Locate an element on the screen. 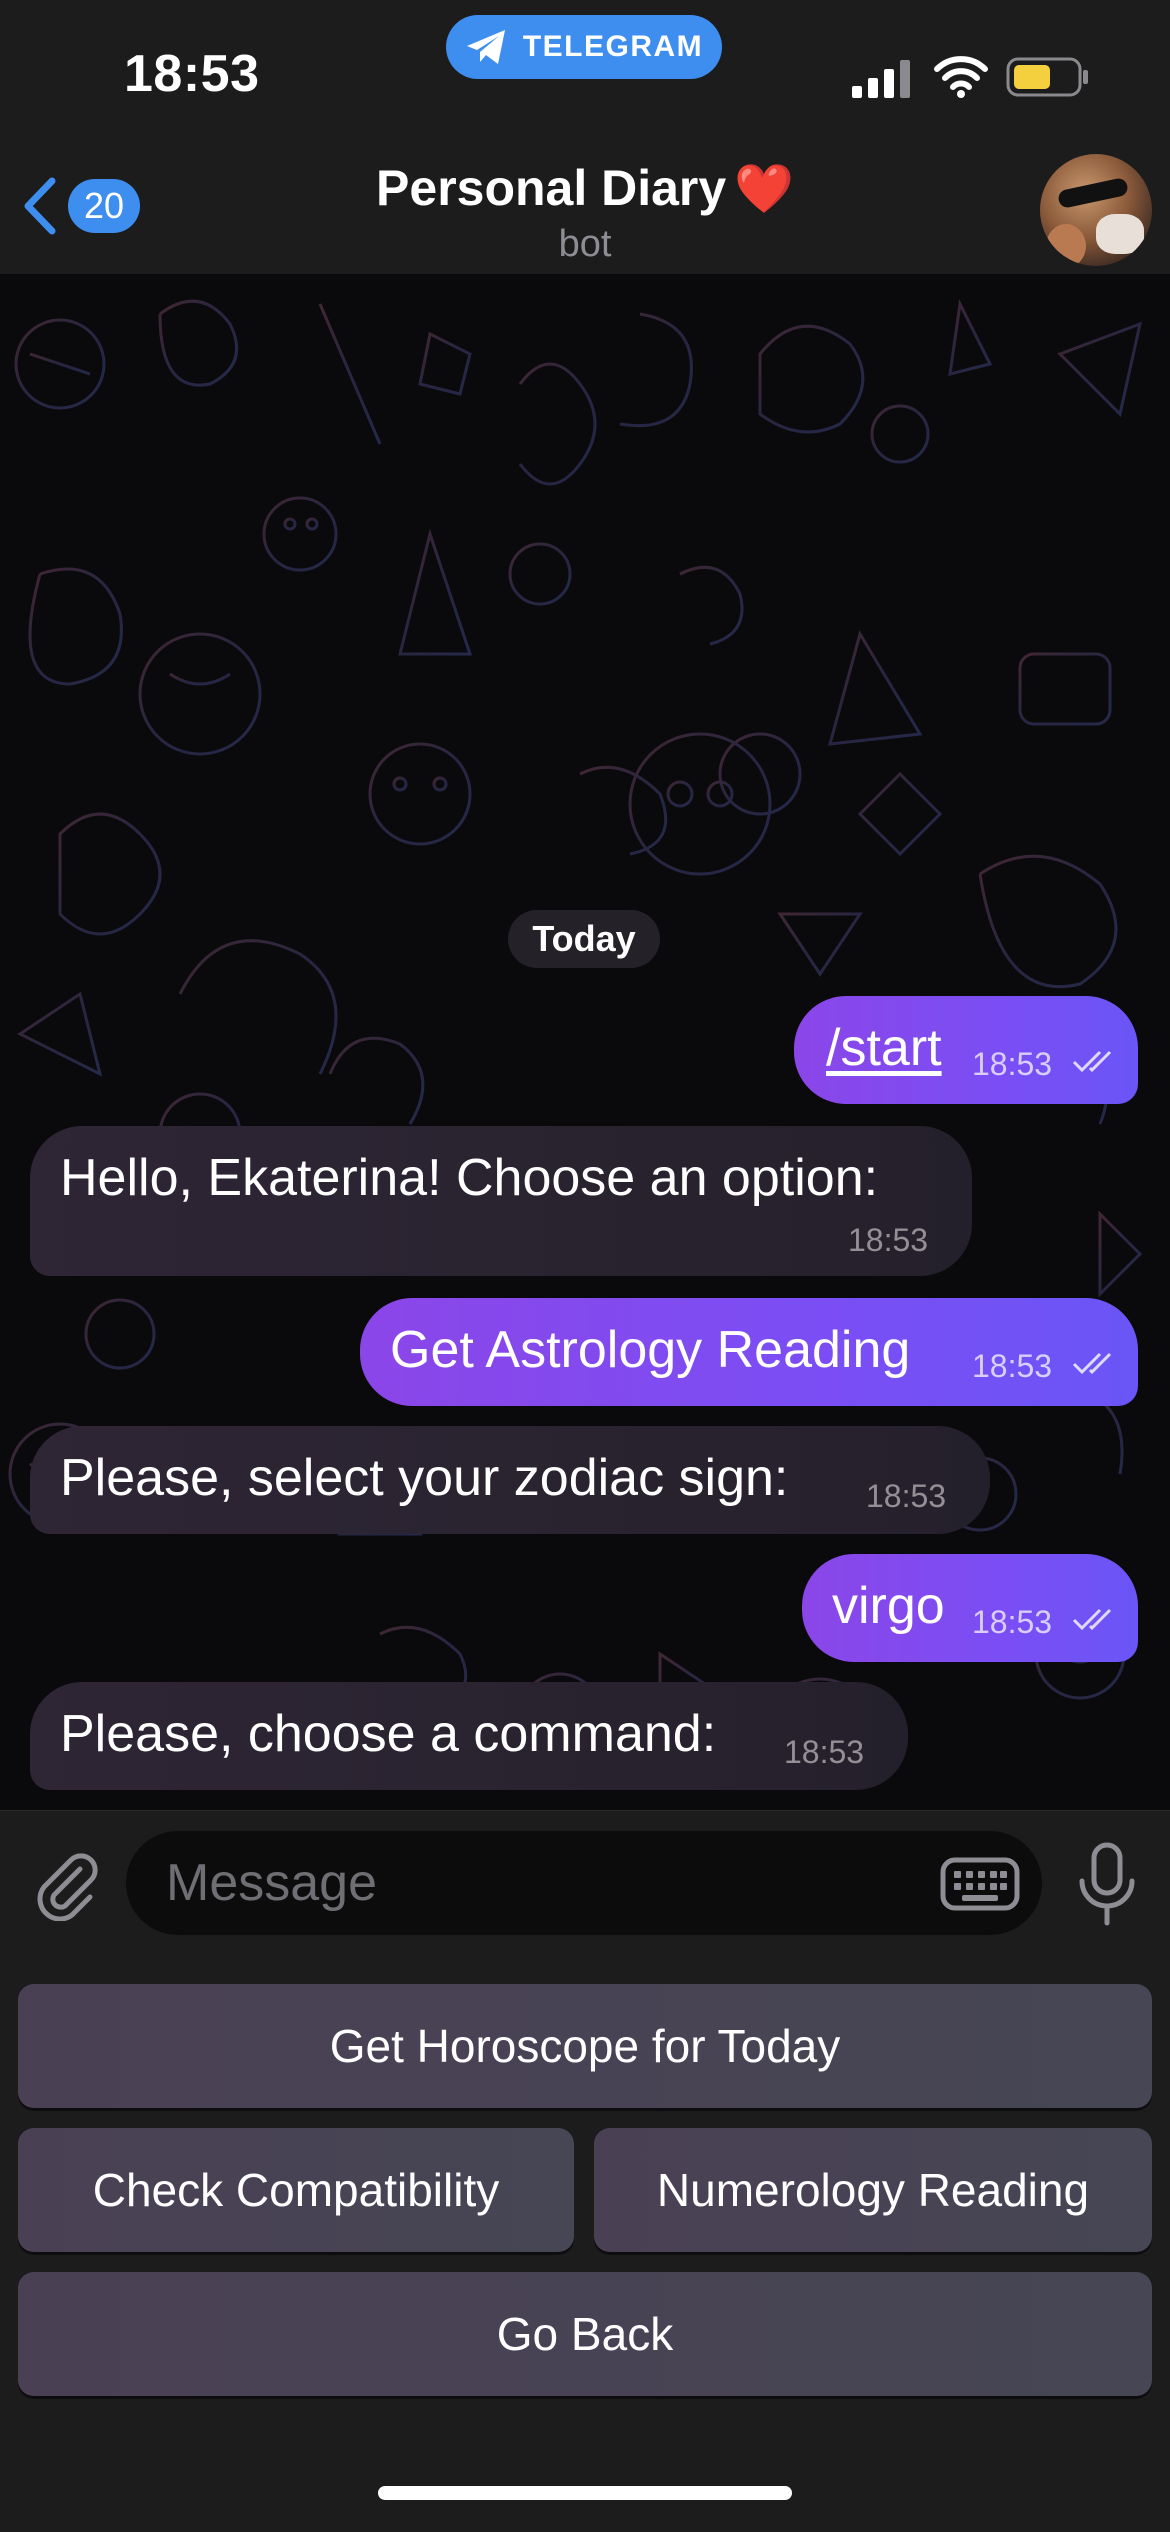 The width and height of the screenshot is (1170, 2532). composer-bar is located at coordinates (585, 1882).